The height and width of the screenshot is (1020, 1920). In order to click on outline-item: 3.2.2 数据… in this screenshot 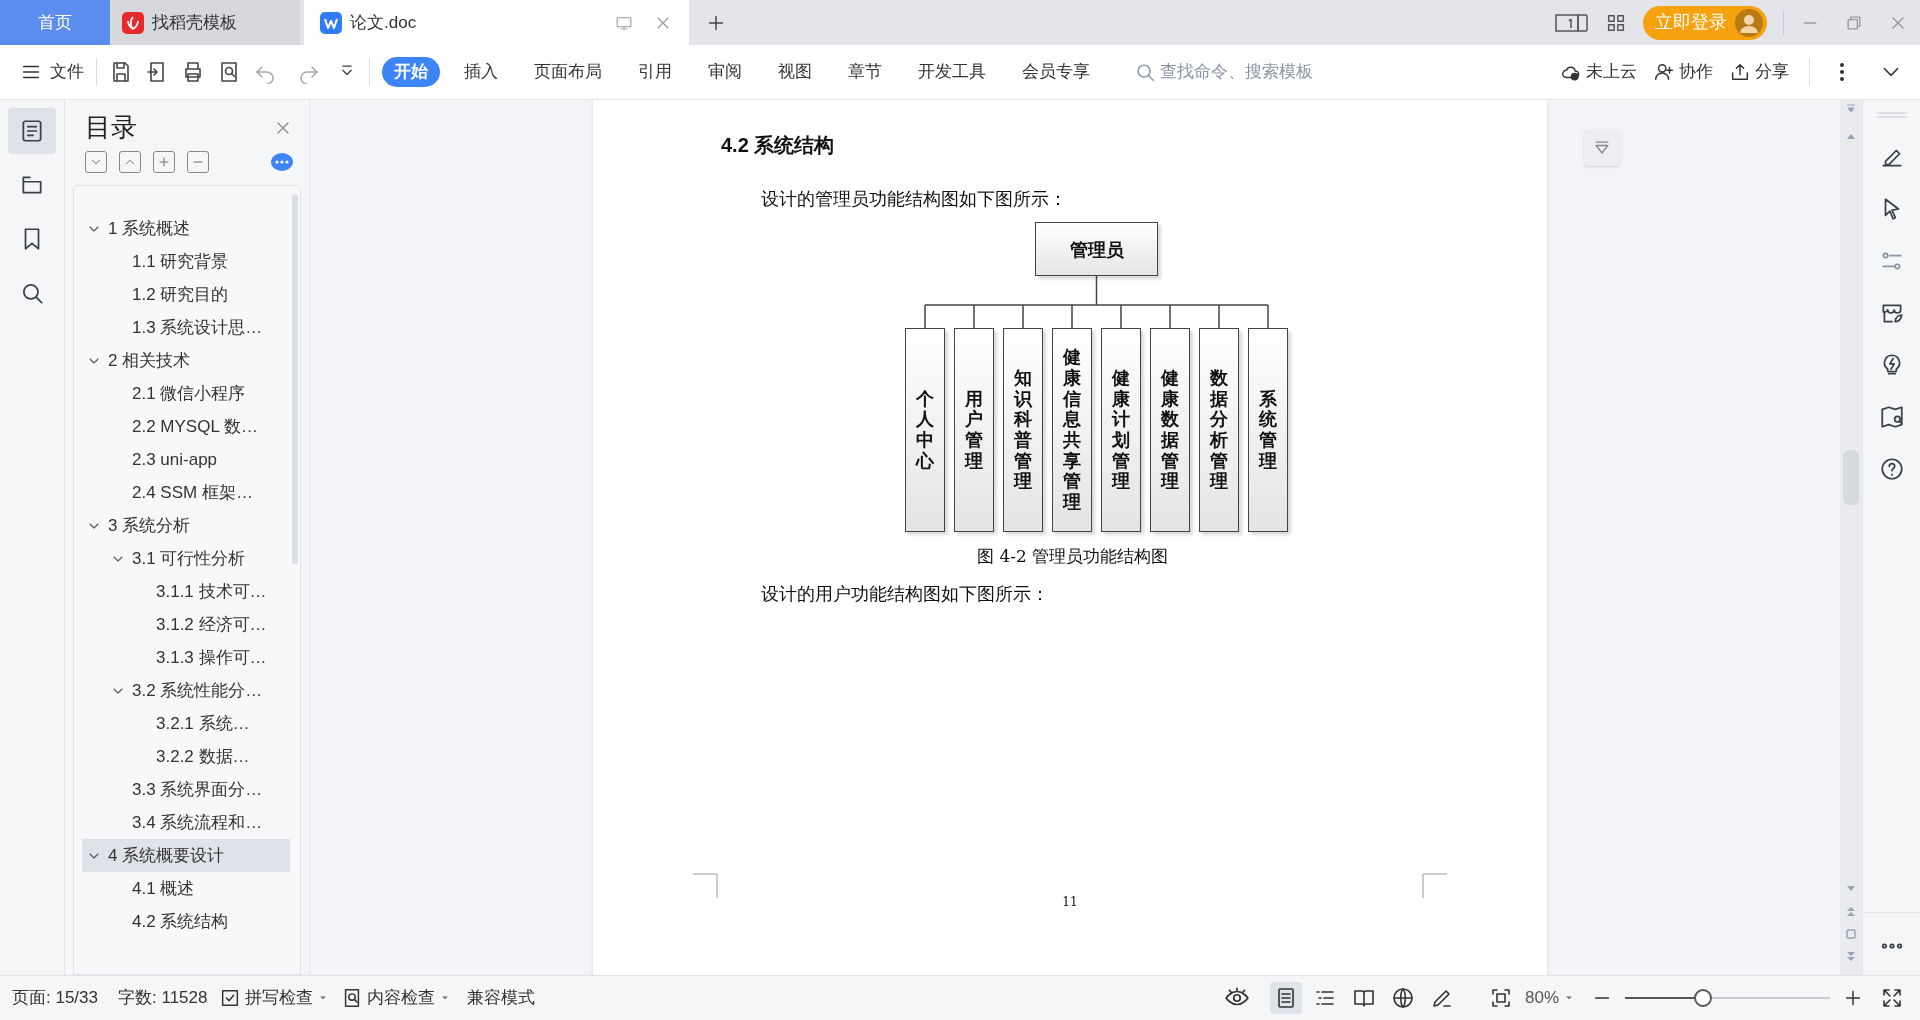, I will do `click(186, 756)`.